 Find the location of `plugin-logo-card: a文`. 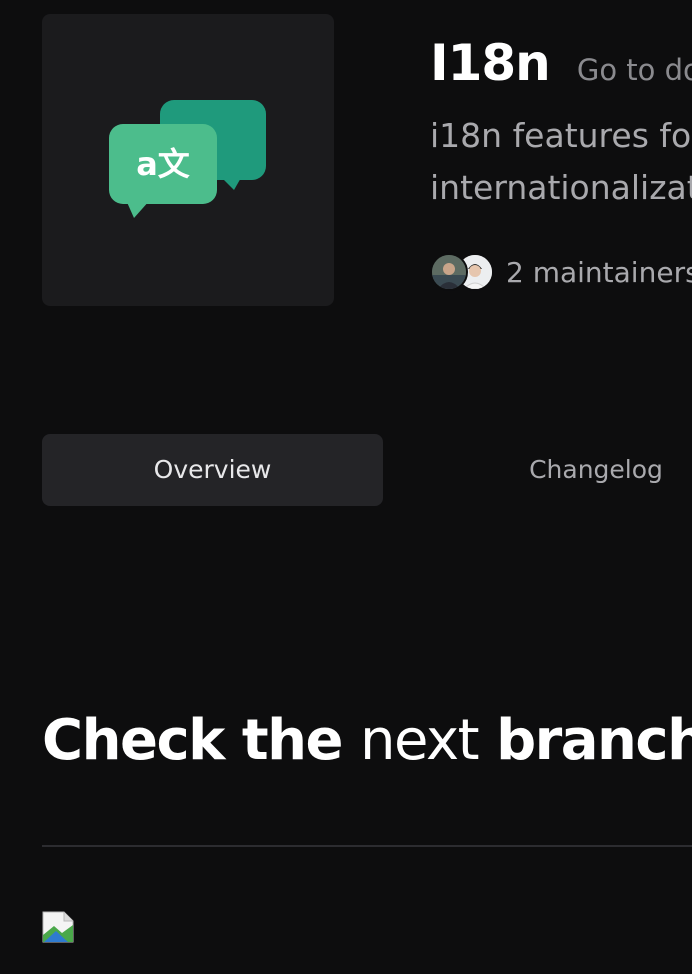

plugin-logo-card: a文 is located at coordinates (188, 160).